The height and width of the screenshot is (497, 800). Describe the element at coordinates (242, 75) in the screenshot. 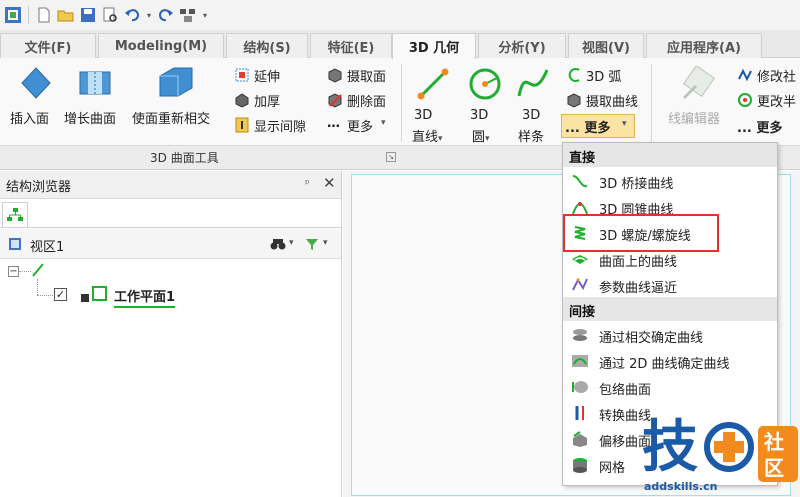

I see `extend-icon` at that location.